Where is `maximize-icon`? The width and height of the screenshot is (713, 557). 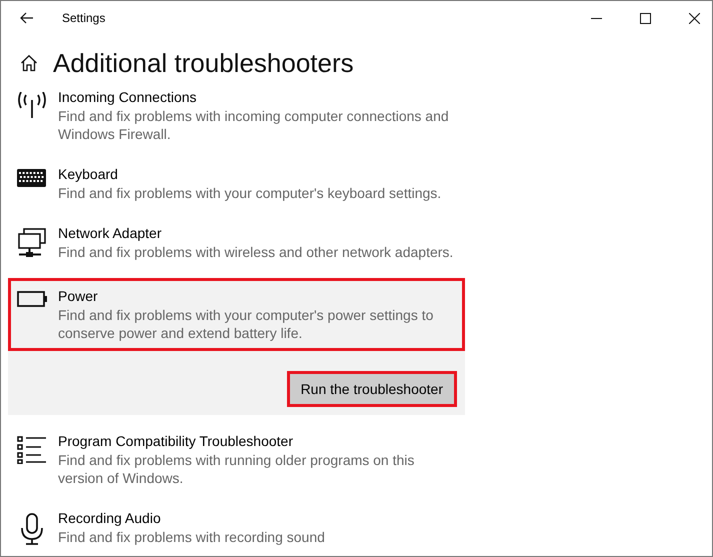
maximize-icon is located at coordinates (645, 18).